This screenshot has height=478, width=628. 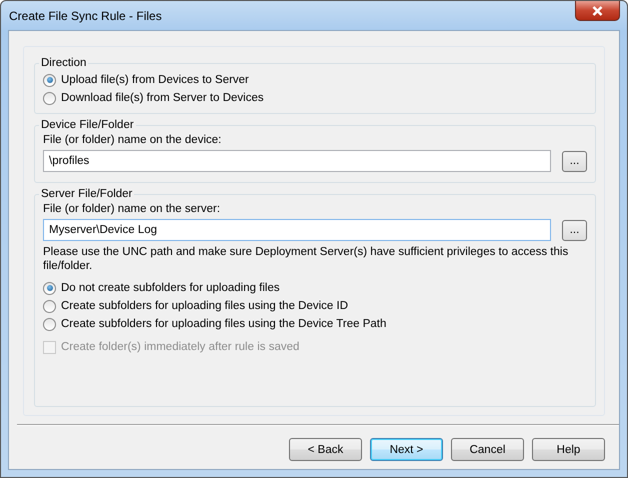 What do you see at coordinates (132, 140) in the screenshot?
I see `field-label: File (or folder) name on the device:` at bounding box center [132, 140].